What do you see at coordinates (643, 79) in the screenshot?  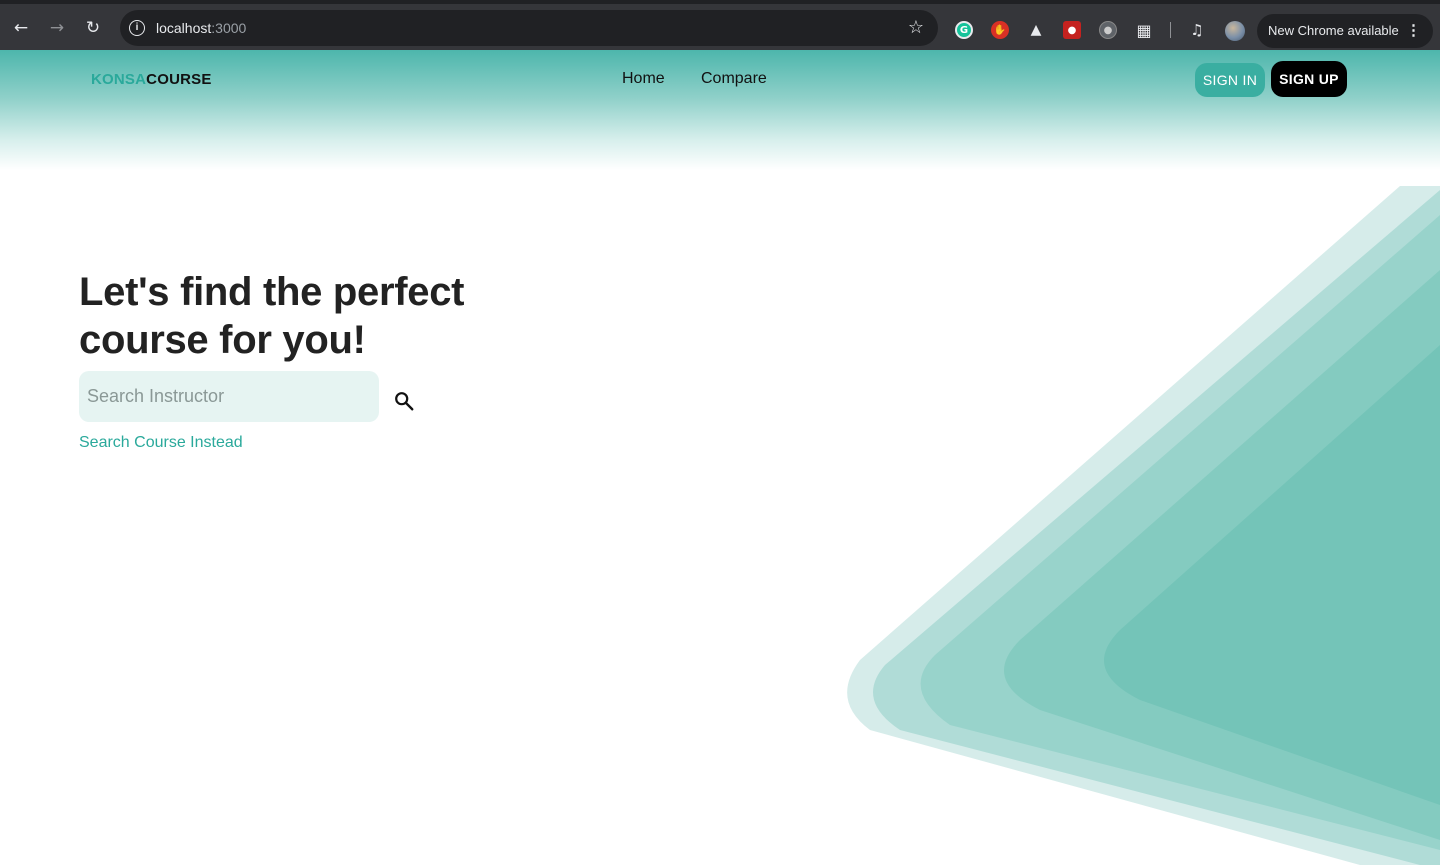 I see `nav-home-link: Home` at bounding box center [643, 79].